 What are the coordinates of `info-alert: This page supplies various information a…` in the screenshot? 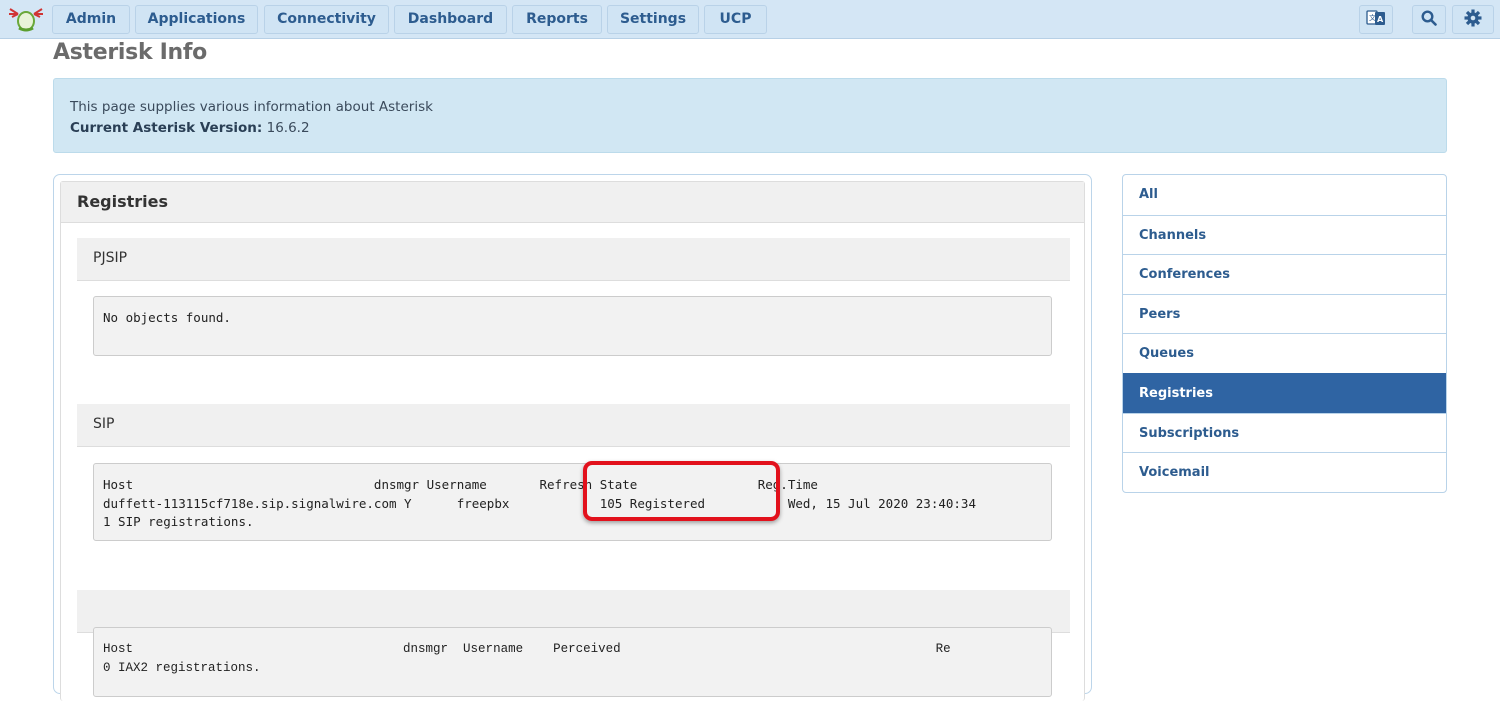 It's located at (750, 115).